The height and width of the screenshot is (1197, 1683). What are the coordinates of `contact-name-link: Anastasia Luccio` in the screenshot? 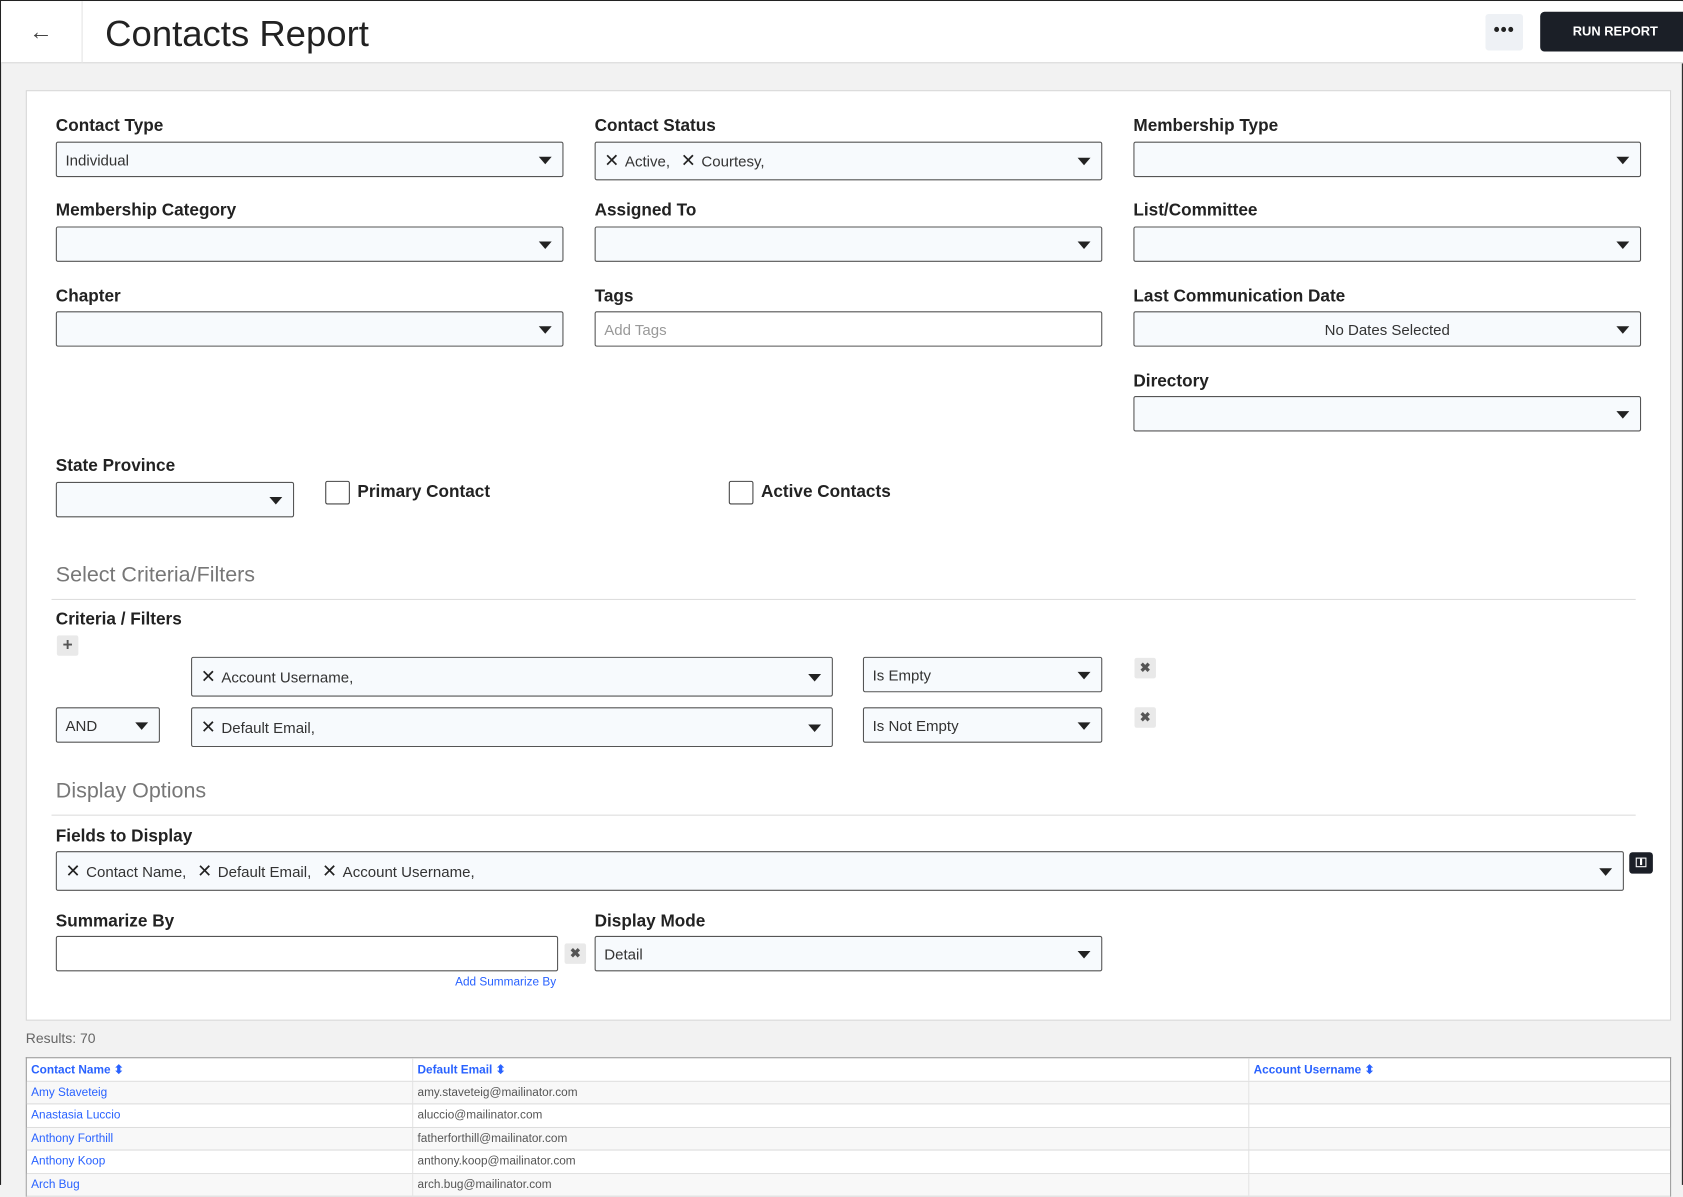 It's located at (75, 1115).